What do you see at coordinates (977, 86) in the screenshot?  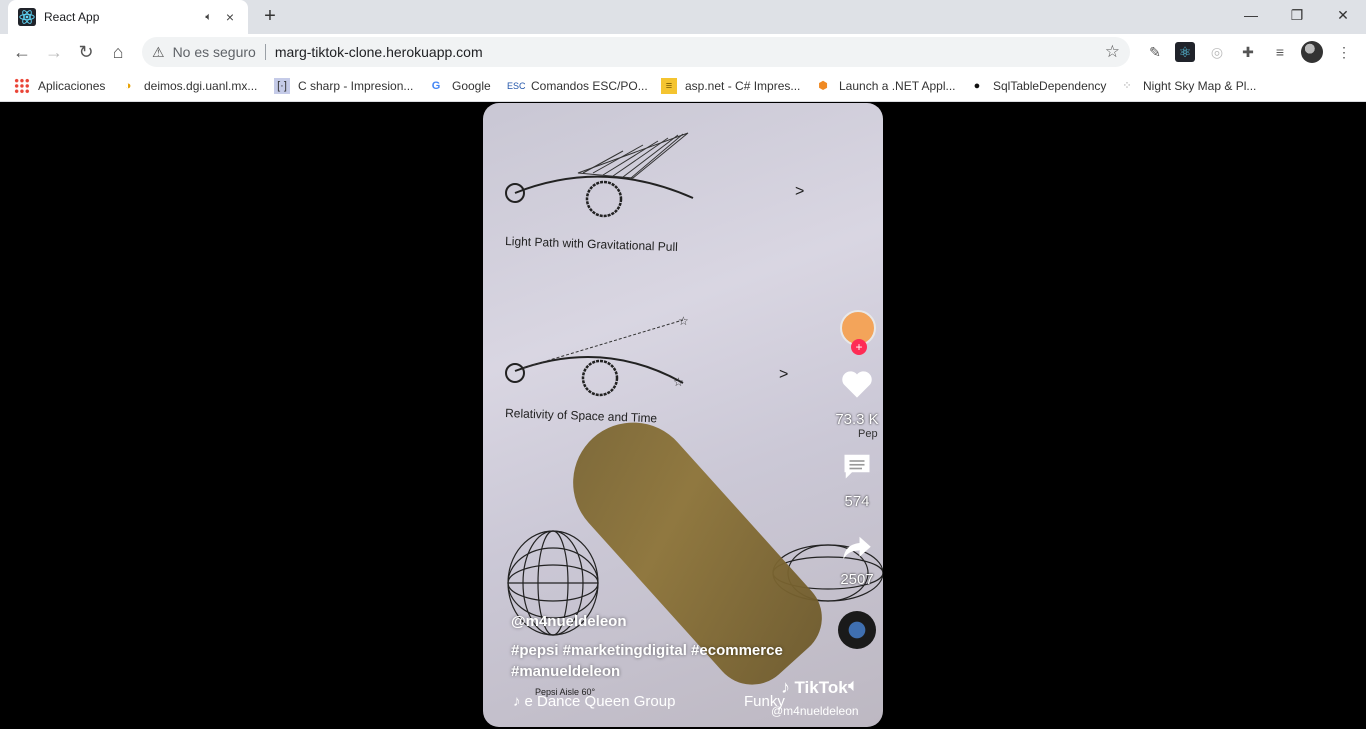 I see `github-icon: ●` at bounding box center [977, 86].